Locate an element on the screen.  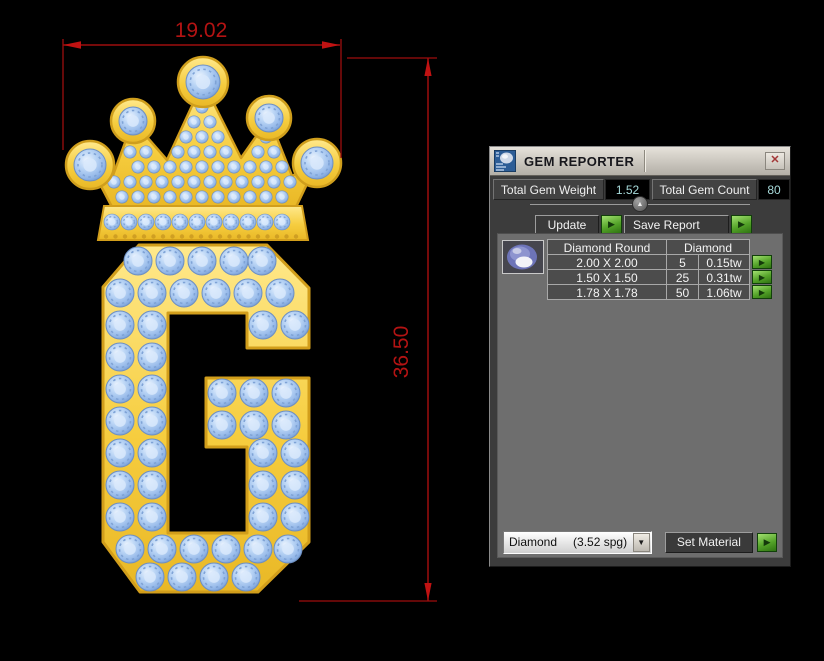
collapse-icon: ▲ is located at coordinates (640, 204).